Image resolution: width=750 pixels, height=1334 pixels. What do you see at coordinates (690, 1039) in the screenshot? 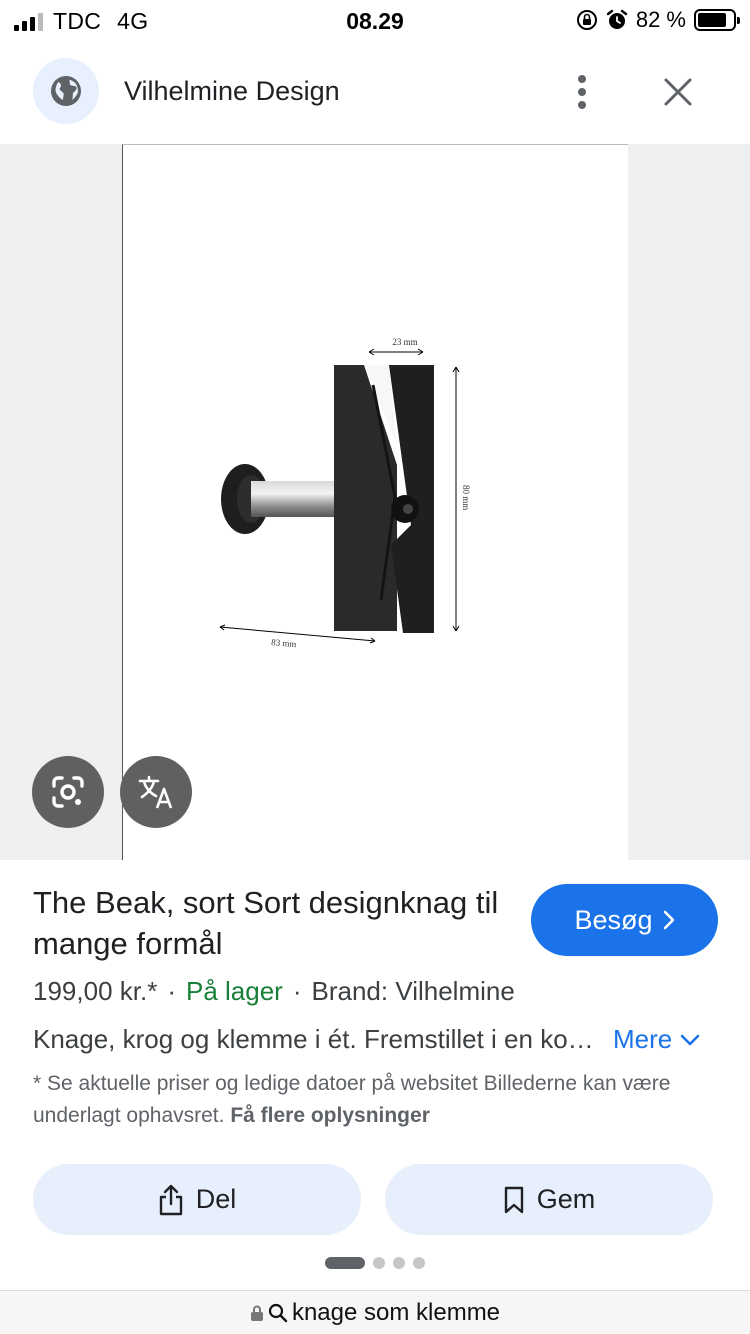
I see `chevron-down-icon` at bounding box center [690, 1039].